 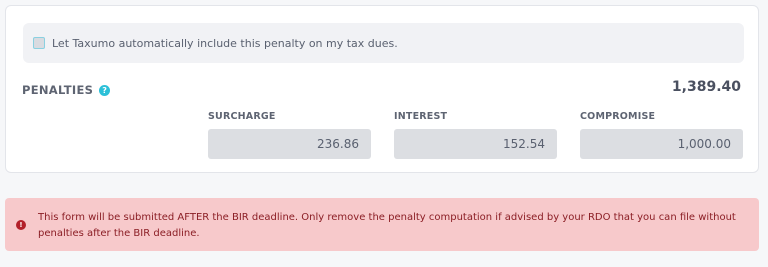 I want to click on compromise-input, so click(x=661, y=144).